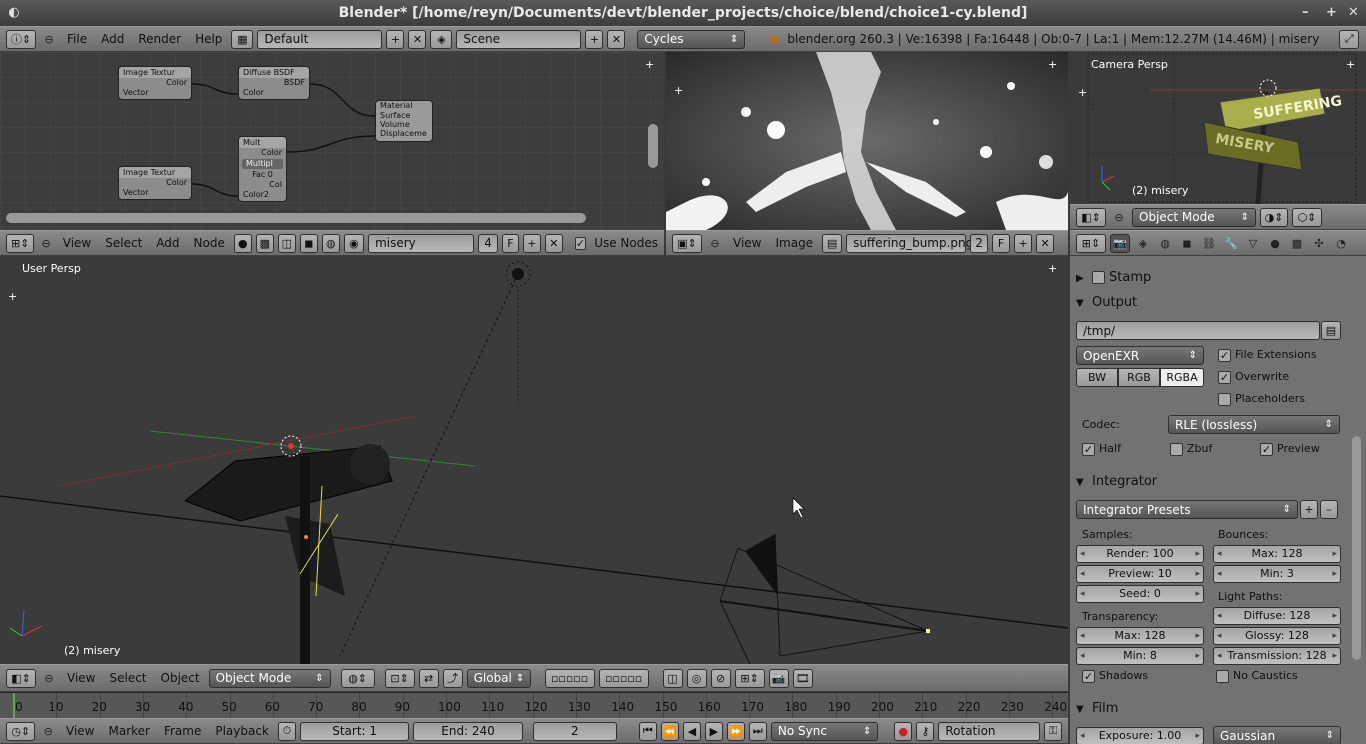 This screenshot has height=744, width=1366. Describe the element at coordinates (1140, 355) in the screenshot. I see `file-format-select: OpenEXR` at that location.